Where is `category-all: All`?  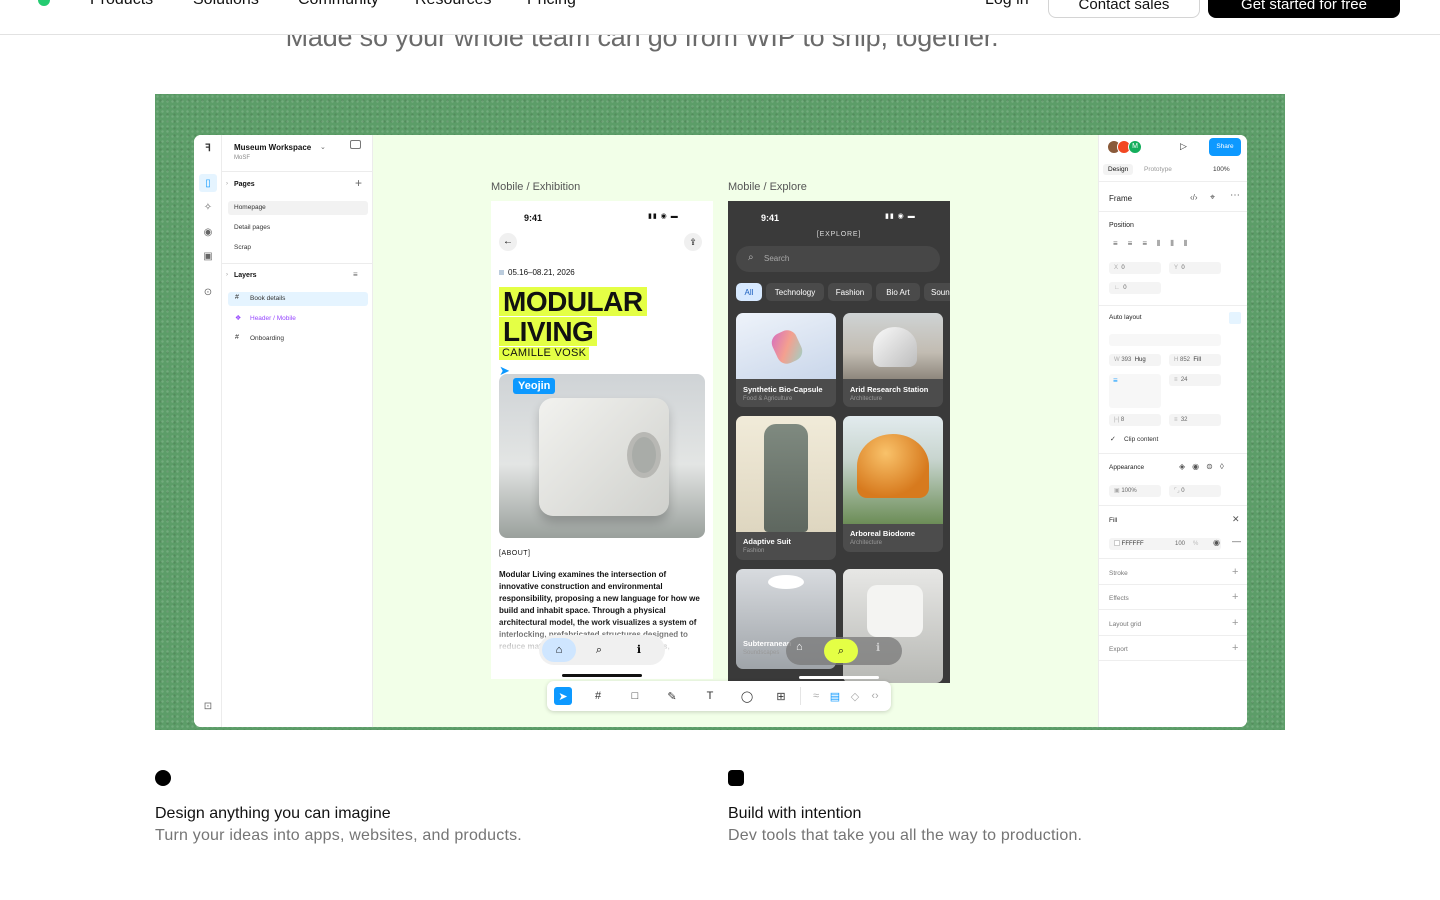 category-all: All is located at coordinates (749, 292).